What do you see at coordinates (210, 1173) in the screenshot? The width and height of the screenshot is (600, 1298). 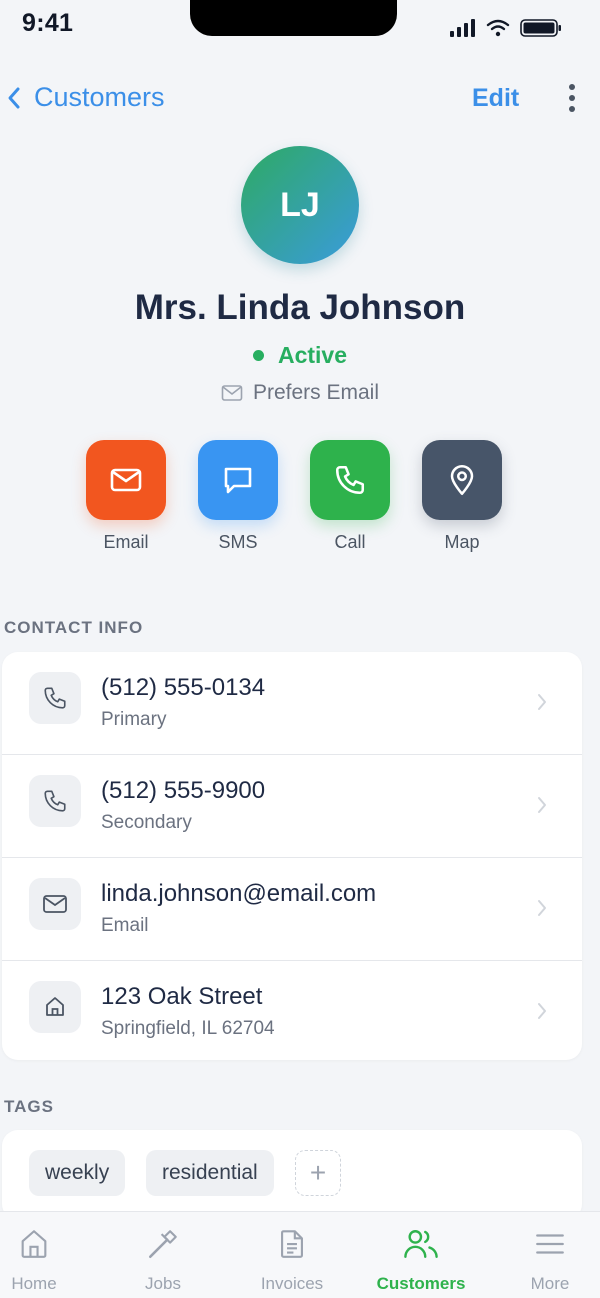 I see `tag-chip: residential` at bounding box center [210, 1173].